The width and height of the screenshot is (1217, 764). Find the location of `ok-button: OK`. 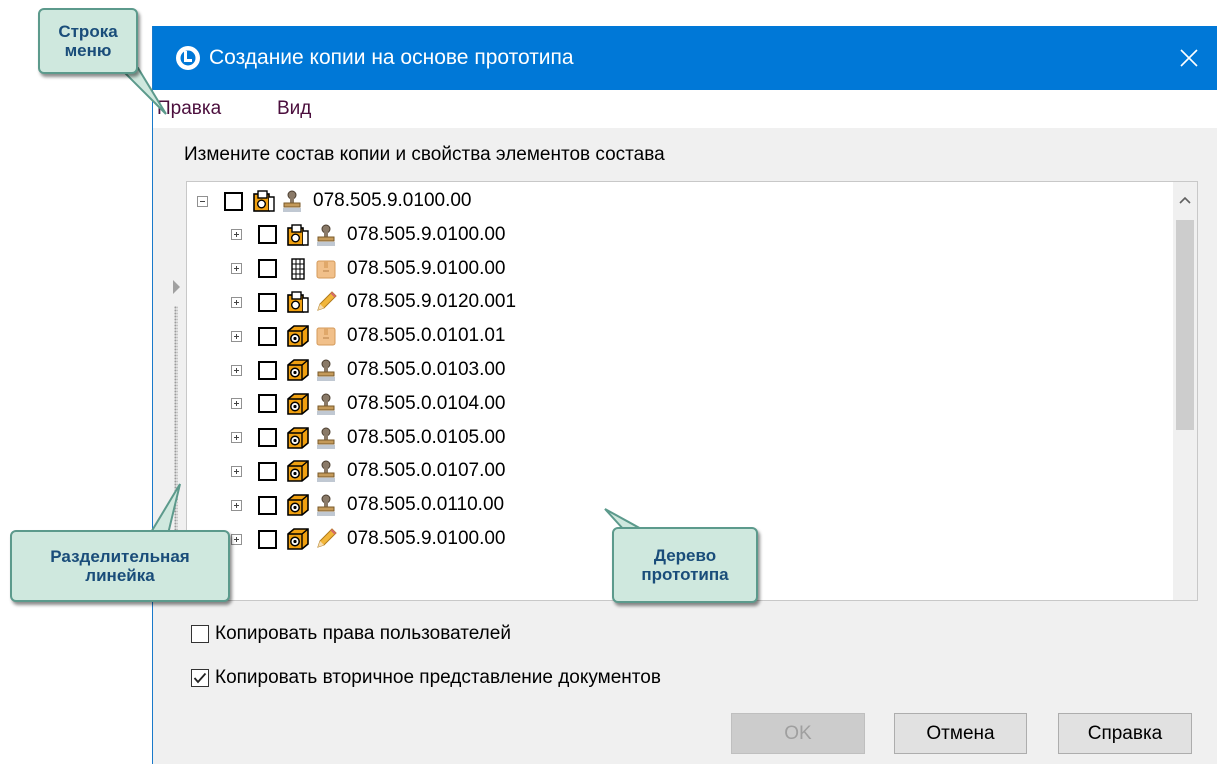

ok-button: OK is located at coordinates (798, 733).